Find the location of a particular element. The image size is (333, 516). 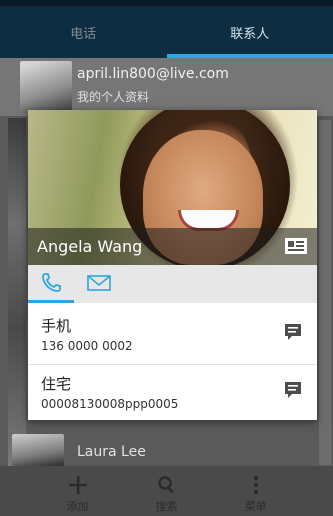

bottom-toolbar: 添加 搜索 菜单 is located at coordinates (166, 491).